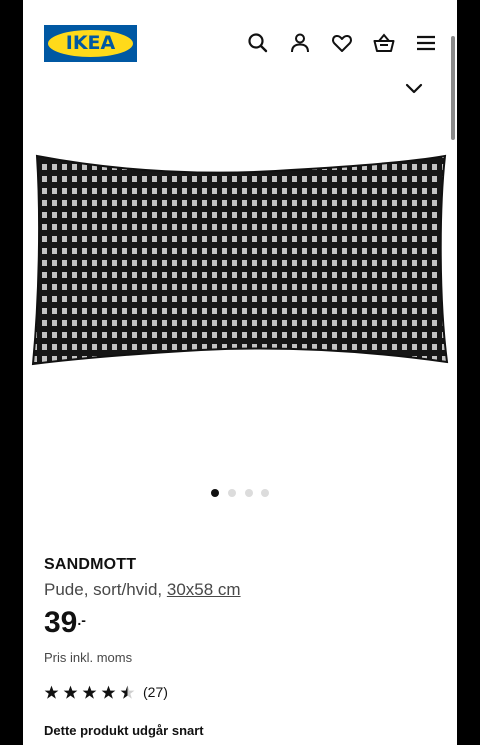 Image resolution: width=480 pixels, height=745 pixels. Describe the element at coordinates (342, 43) in the screenshot. I see `heart-icon` at that location.